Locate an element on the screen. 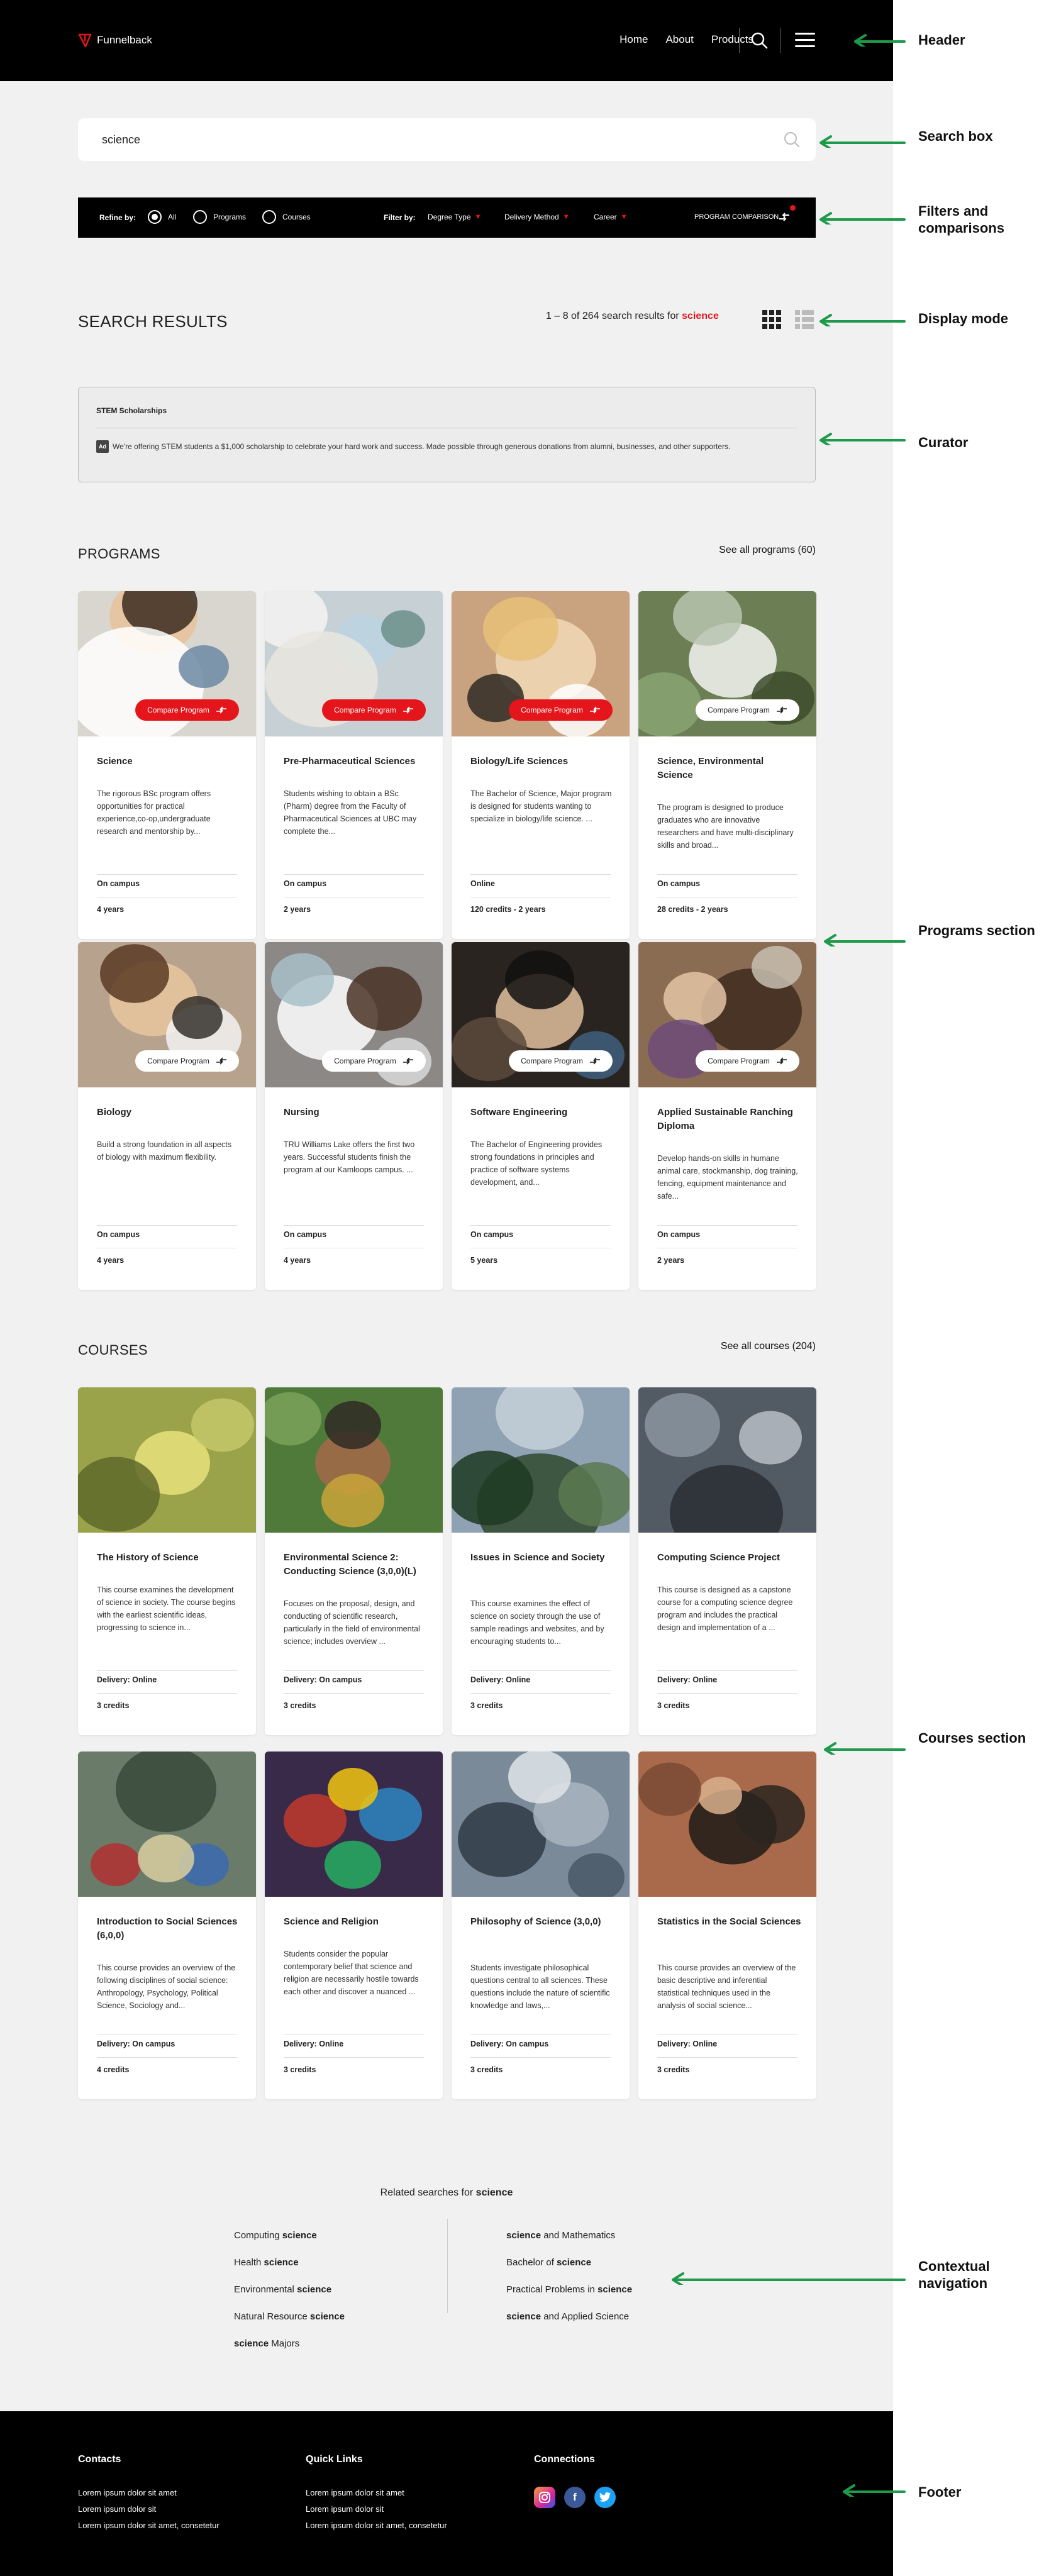 This screenshot has height=2576, width=1061. related-title-query: science is located at coordinates (494, 2192).